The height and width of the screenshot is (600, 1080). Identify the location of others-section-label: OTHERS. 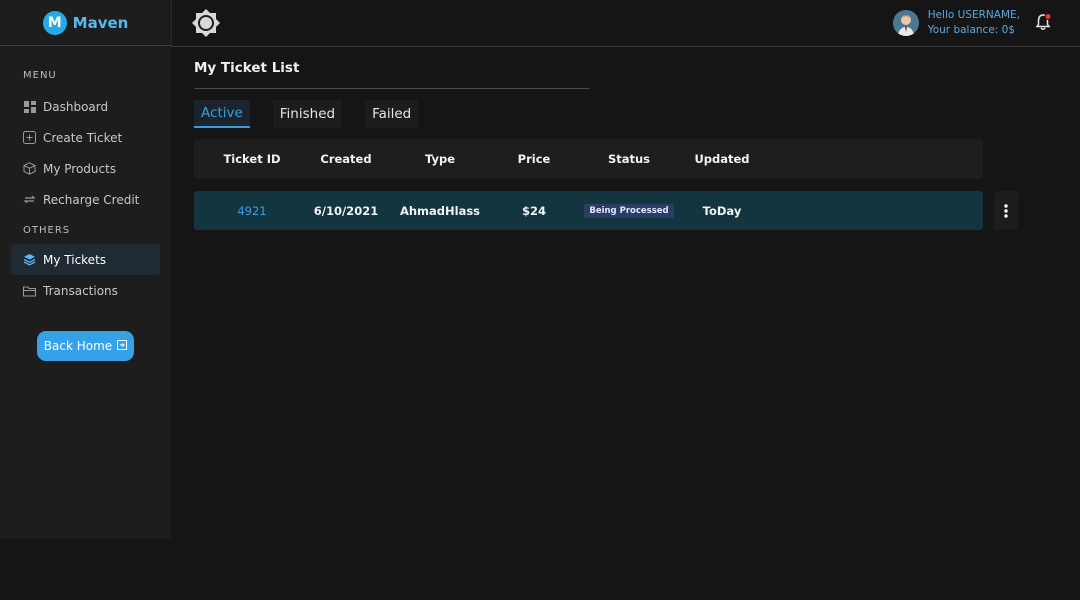
(47, 230).